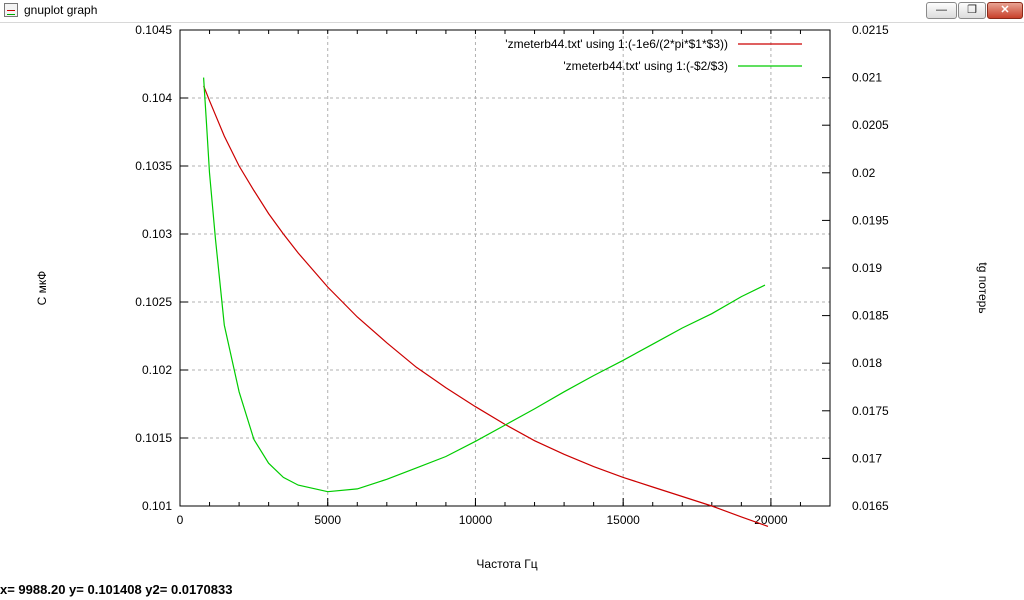 Image resolution: width=1024 pixels, height=600 pixels. Describe the element at coordinates (623, 520) in the screenshot. I see `x-tick-label: 15000` at that location.